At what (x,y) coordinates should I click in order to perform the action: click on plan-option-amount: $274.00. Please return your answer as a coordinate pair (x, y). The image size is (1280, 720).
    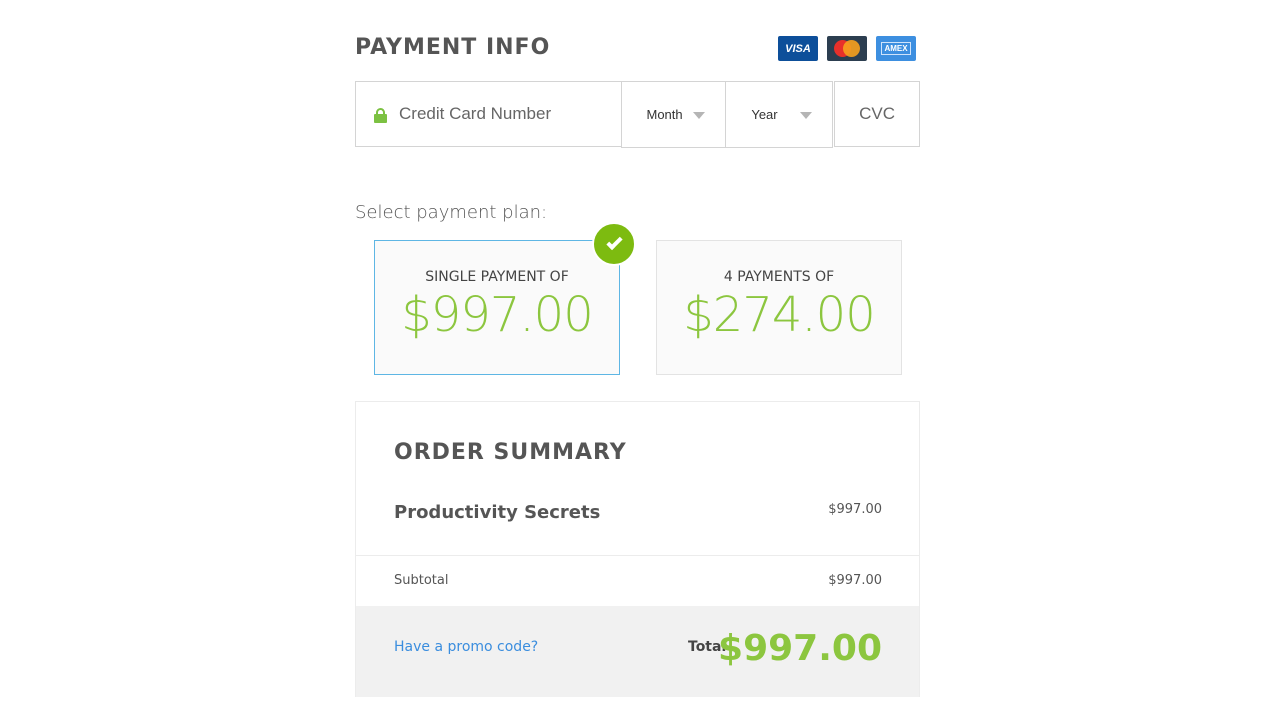
    Looking at the image, I should click on (779, 315).